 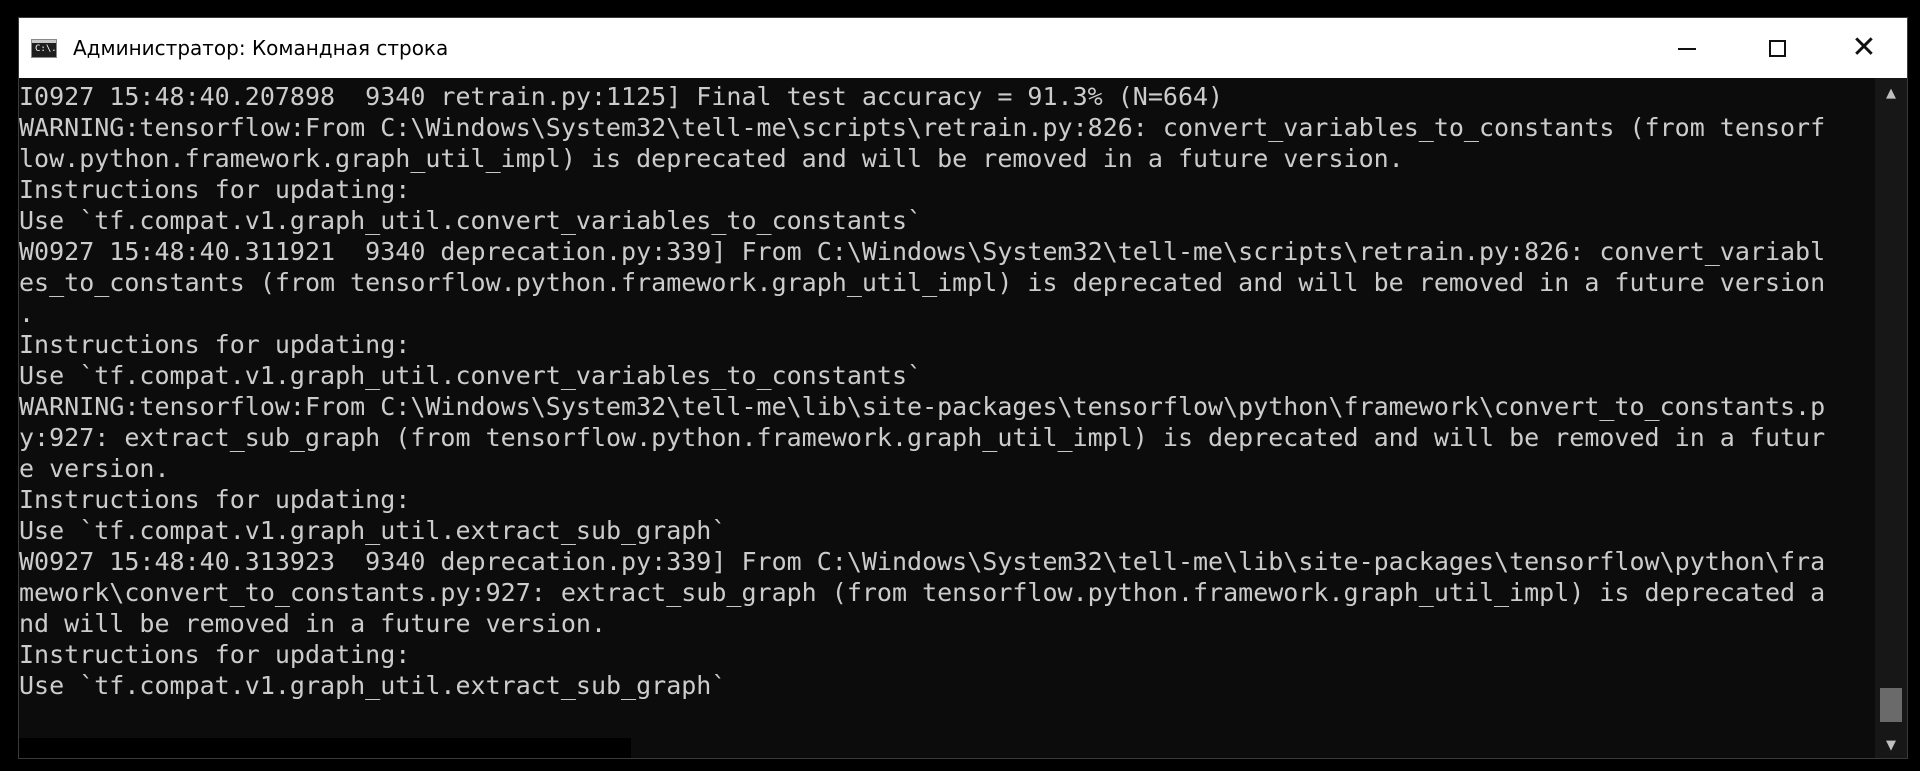 I want to click on window-title: Администратор: Командная строка, so click(x=261, y=48).